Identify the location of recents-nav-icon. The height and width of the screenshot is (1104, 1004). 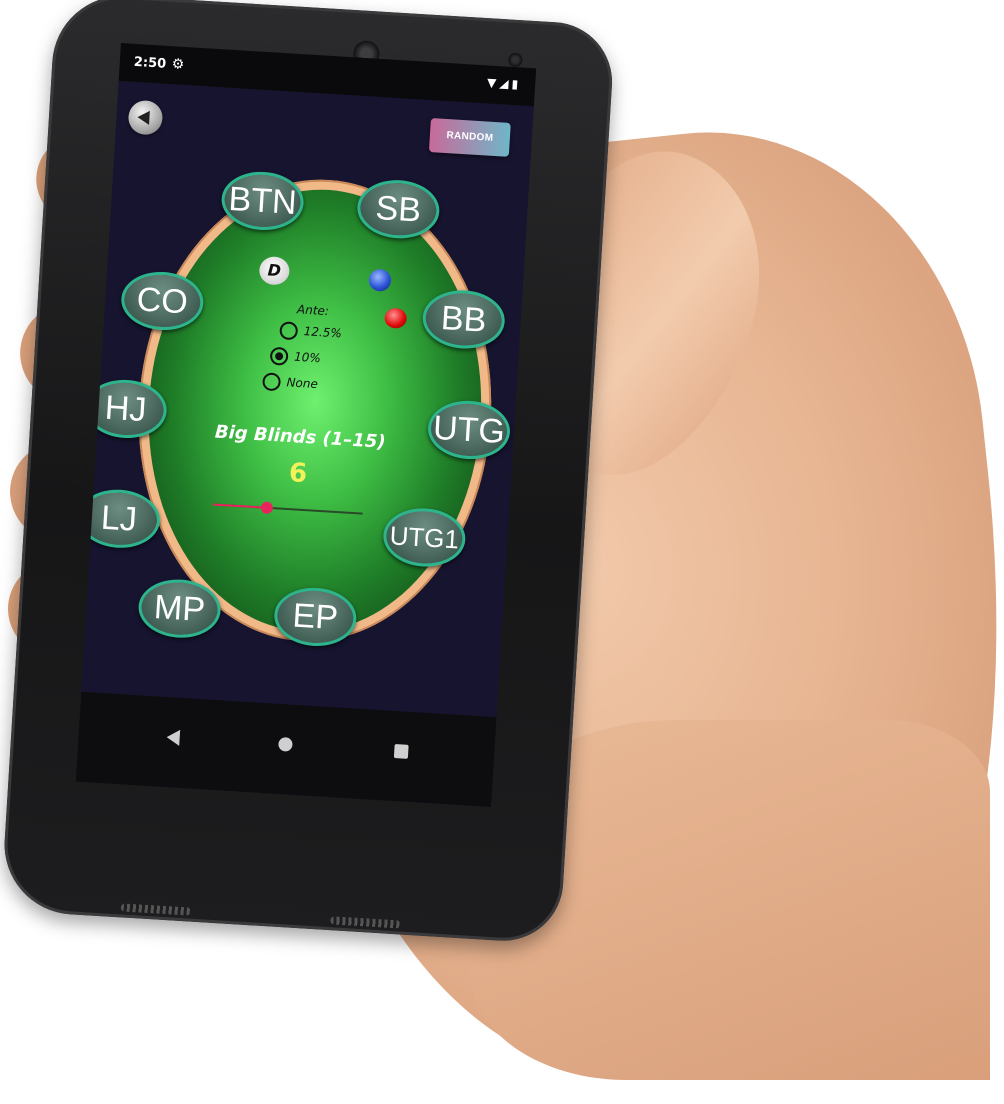
(401, 751).